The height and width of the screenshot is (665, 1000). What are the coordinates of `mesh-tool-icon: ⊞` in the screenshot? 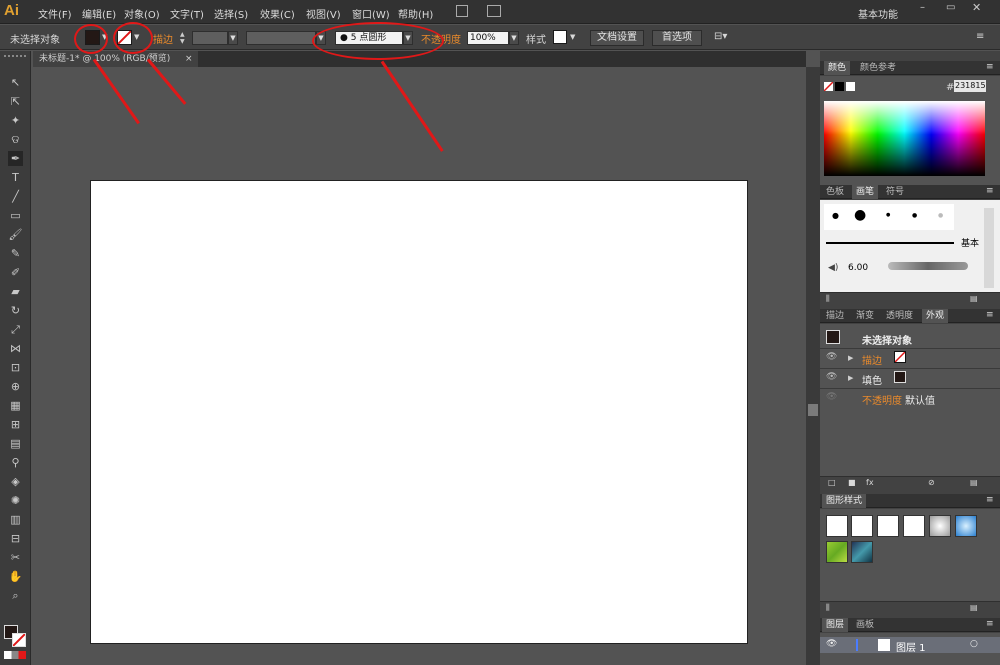 It's located at (15, 424).